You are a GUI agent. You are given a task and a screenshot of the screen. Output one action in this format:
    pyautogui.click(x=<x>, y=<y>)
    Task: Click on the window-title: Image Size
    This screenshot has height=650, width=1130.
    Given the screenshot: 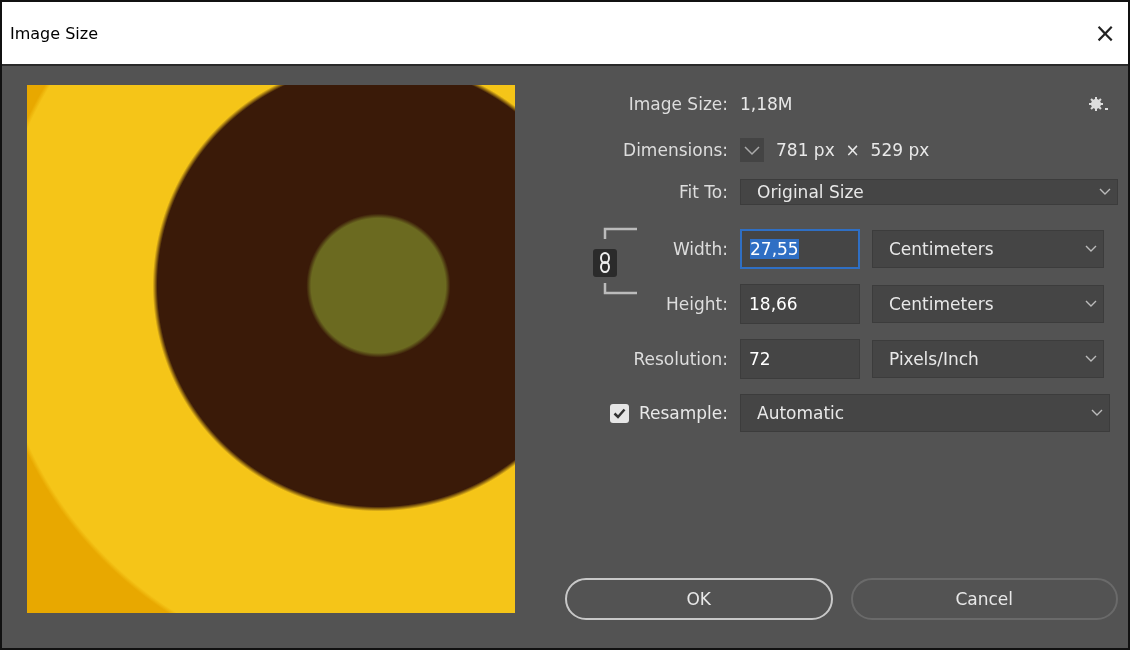 What is the action you would take?
    pyautogui.click(x=54, y=33)
    